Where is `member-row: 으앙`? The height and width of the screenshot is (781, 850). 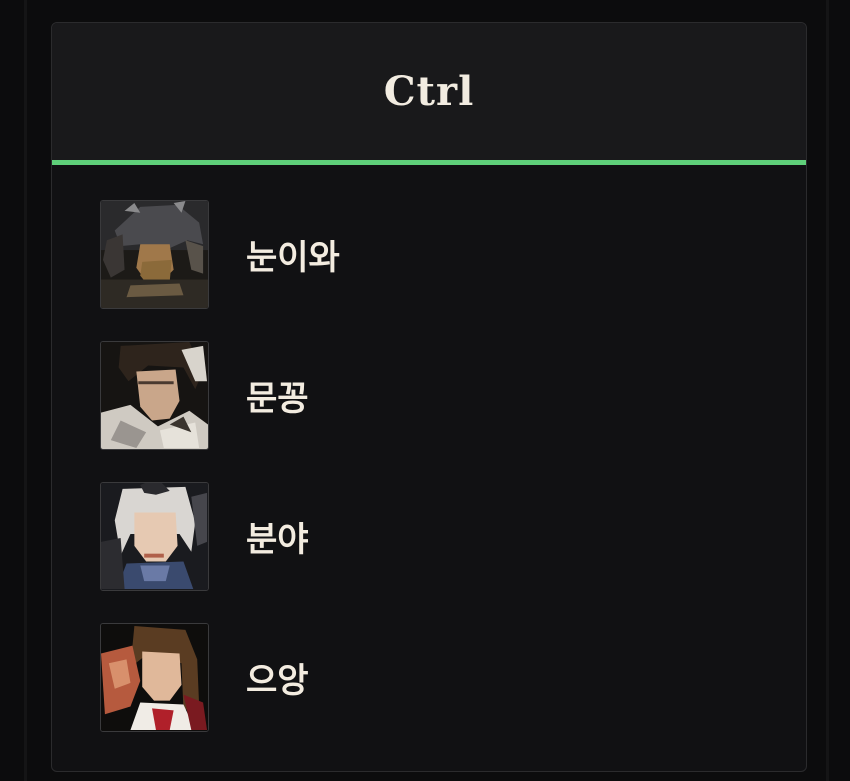 member-row: 으앙 is located at coordinates (453, 677).